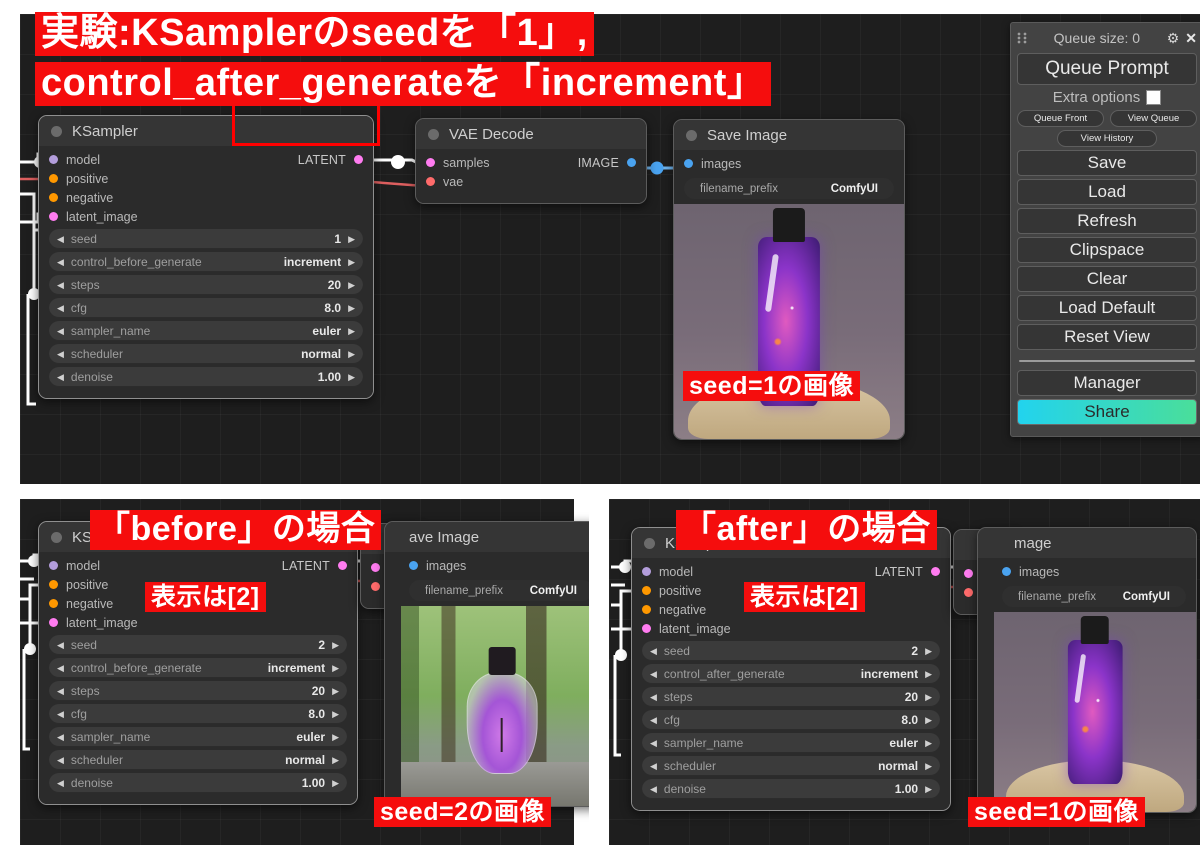 This screenshot has height=845, width=1200. I want to click on widget-steps: ◀ steps 20 ▶, so click(791, 697).